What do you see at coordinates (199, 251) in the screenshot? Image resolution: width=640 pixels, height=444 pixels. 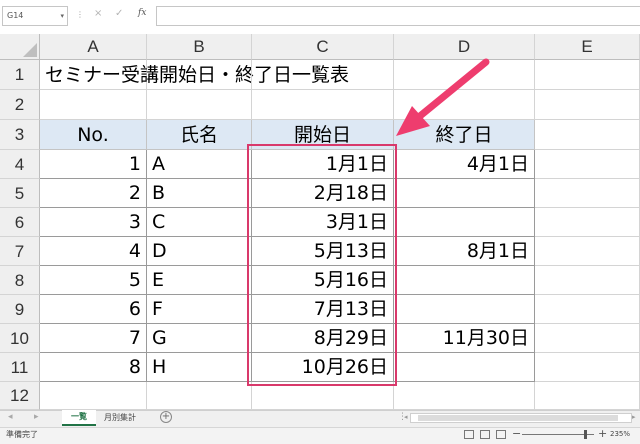 I see `cell-name: D` at bounding box center [199, 251].